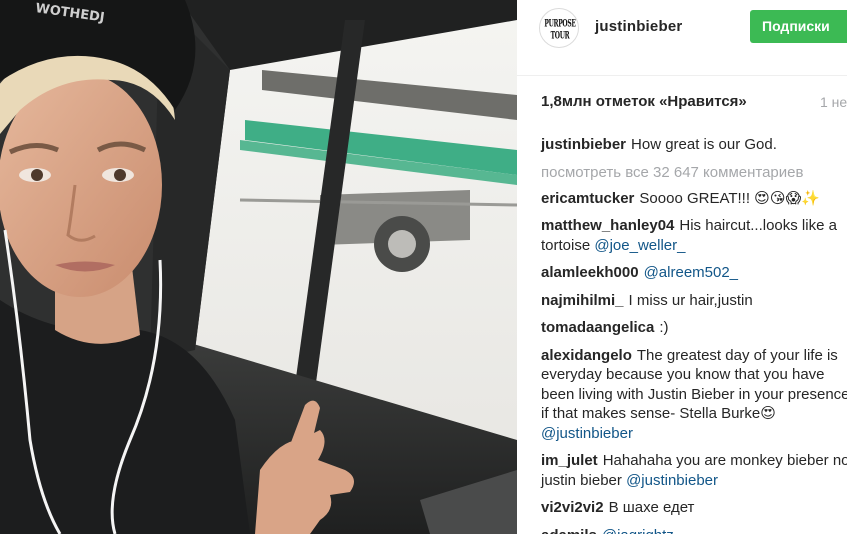 This screenshot has height=534, width=847. I want to click on comment-text: I miss ur hair,justin, so click(690, 300).